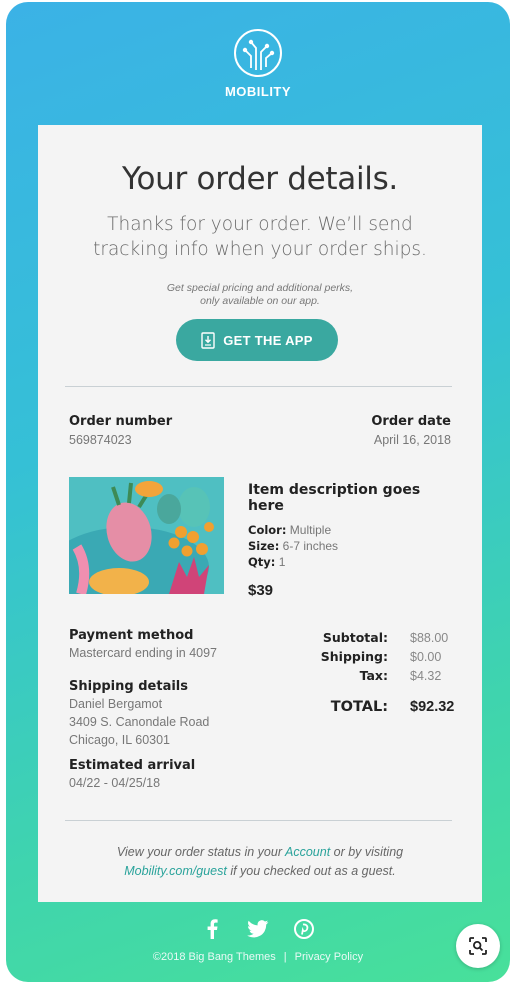 This screenshot has width=514, height=986. I want to click on brand-logo: MOBILITY, so click(258, 63).